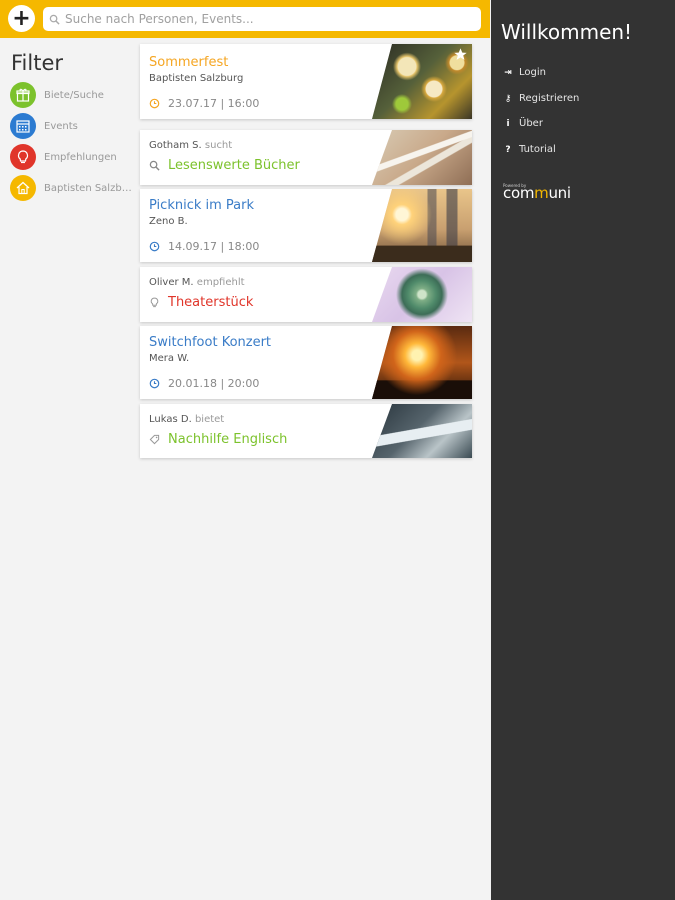 This screenshot has width=675, height=900. I want to click on filter-title: Filter, so click(37, 63).